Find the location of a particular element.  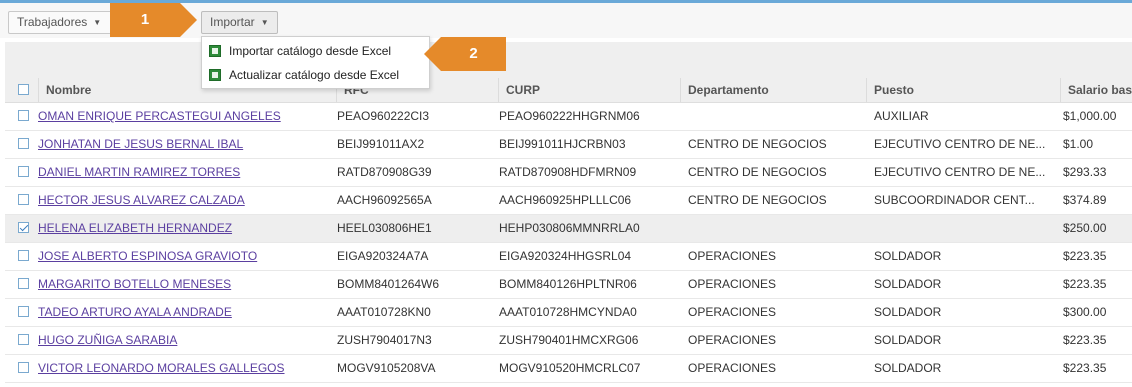

column-header-curp: CURP is located at coordinates (593, 90).